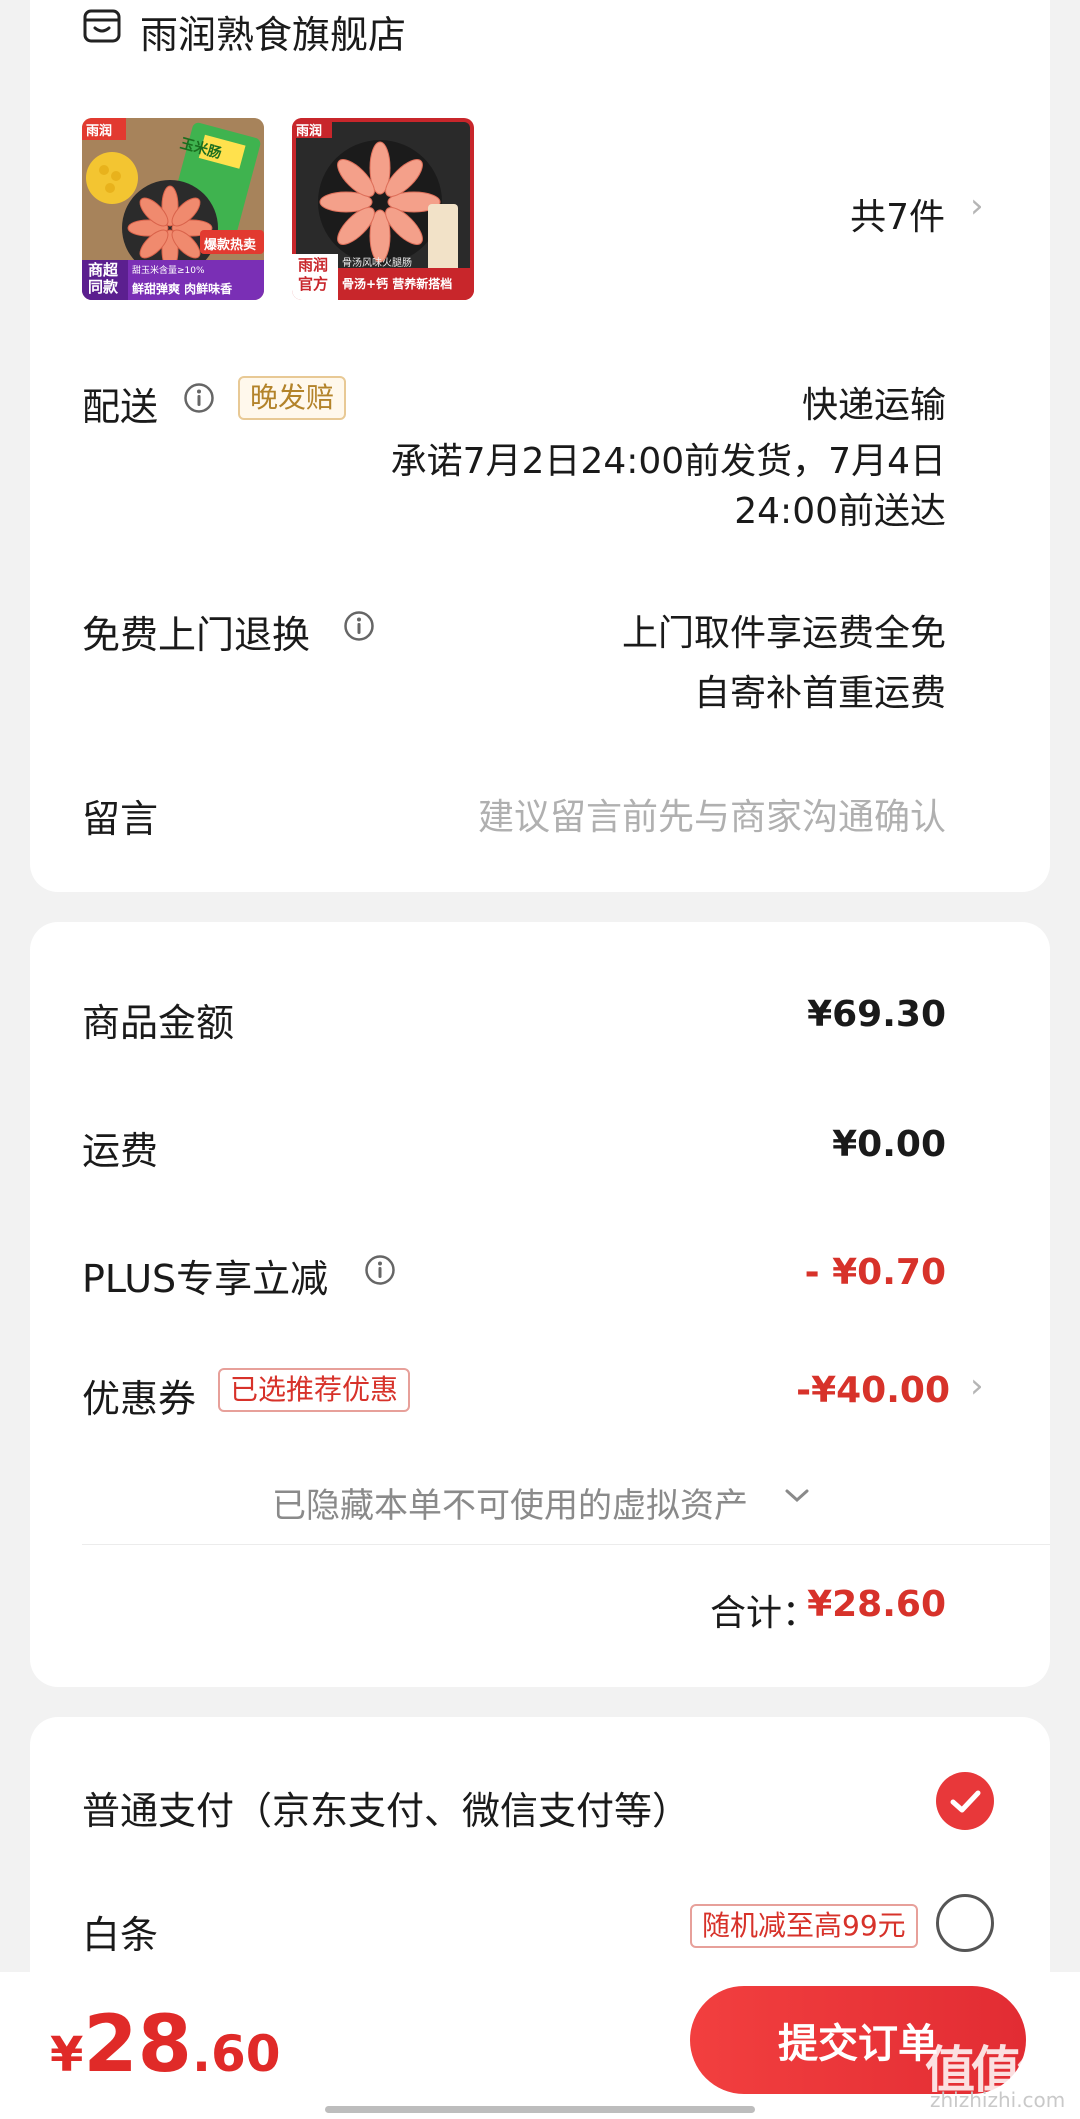  What do you see at coordinates (173, 209) in the screenshot?
I see `product-thumb-corn-sausage: 雨润 爆款热卖 玉米肠 商超 同款 甜玉米含量≥10% 鲜甜弹爽 肉鲜味香` at bounding box center [173, 209].